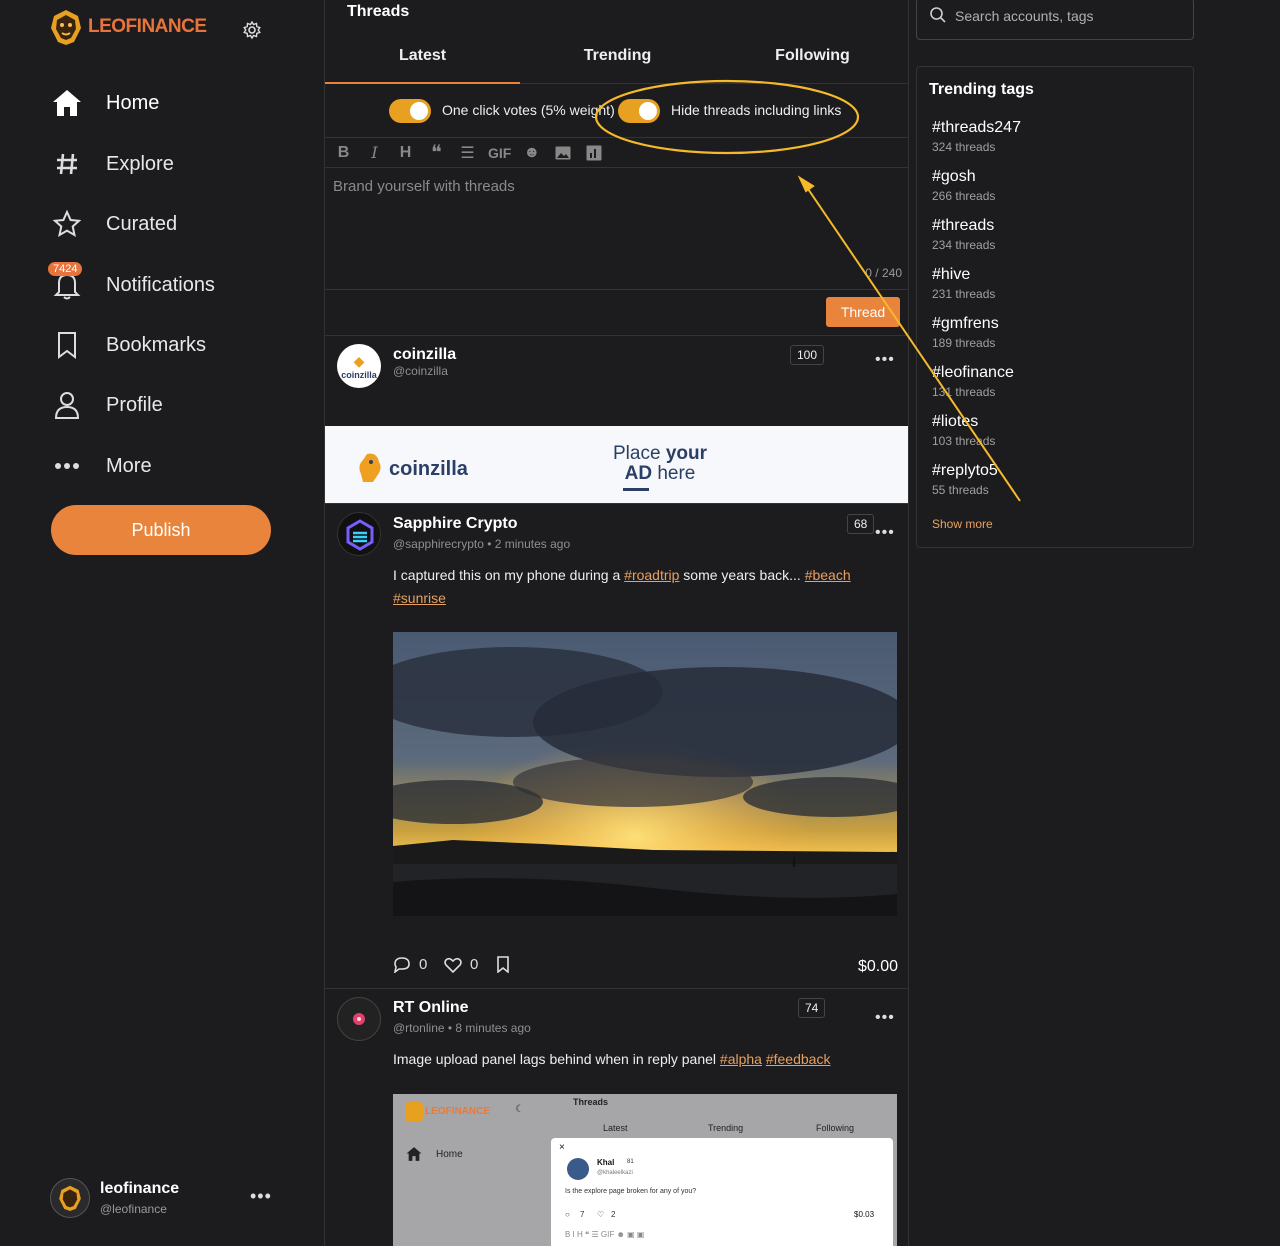 The image size is (1280, 1246). What do you see at coordinates (343, 152) in the screenshot?
I see `bold-icon: B` at bounding box center [343, 152].